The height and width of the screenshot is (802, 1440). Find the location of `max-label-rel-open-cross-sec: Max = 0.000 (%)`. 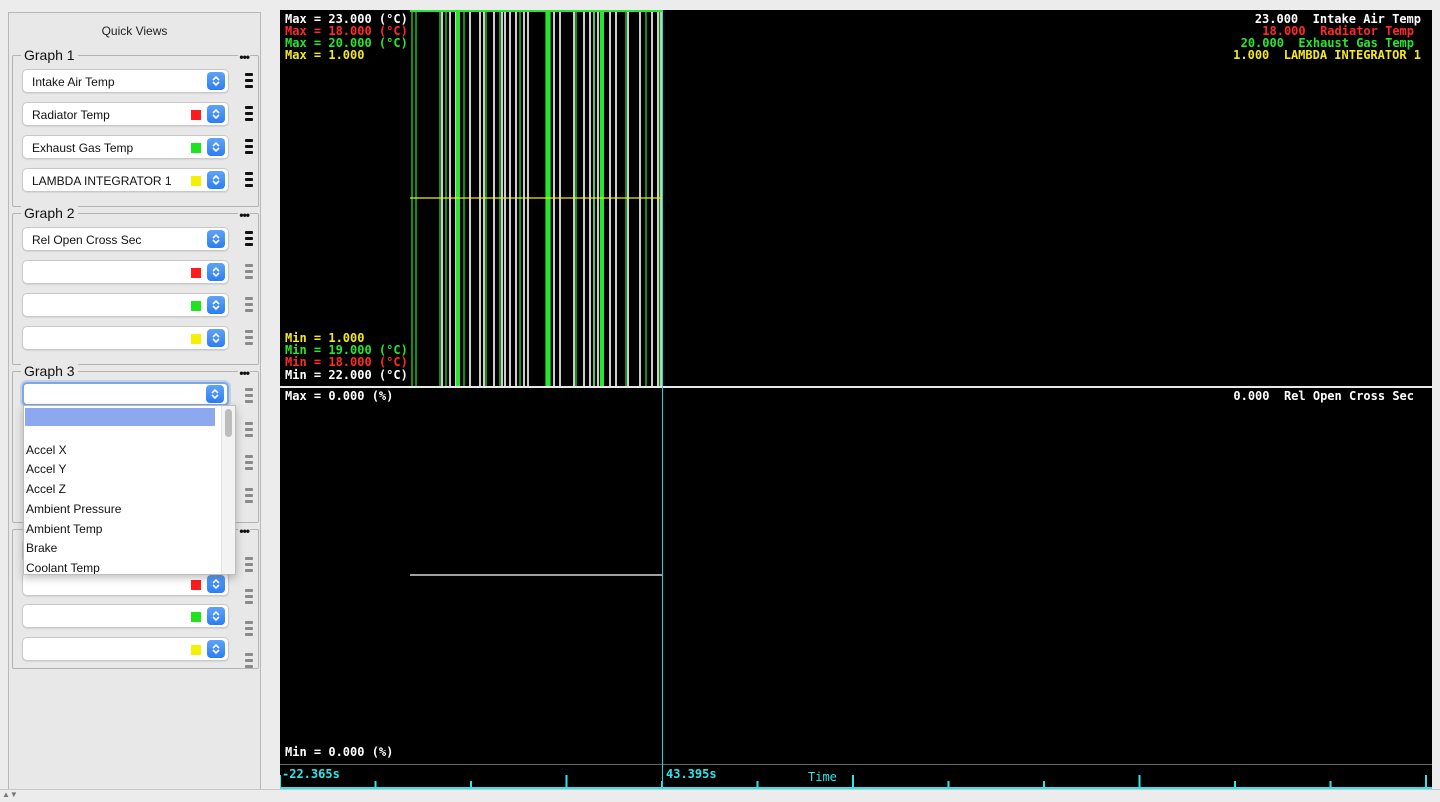

max-label-rel-open-cross-sec: Max = 0.000 (%) is located at coordinates (339, 396).